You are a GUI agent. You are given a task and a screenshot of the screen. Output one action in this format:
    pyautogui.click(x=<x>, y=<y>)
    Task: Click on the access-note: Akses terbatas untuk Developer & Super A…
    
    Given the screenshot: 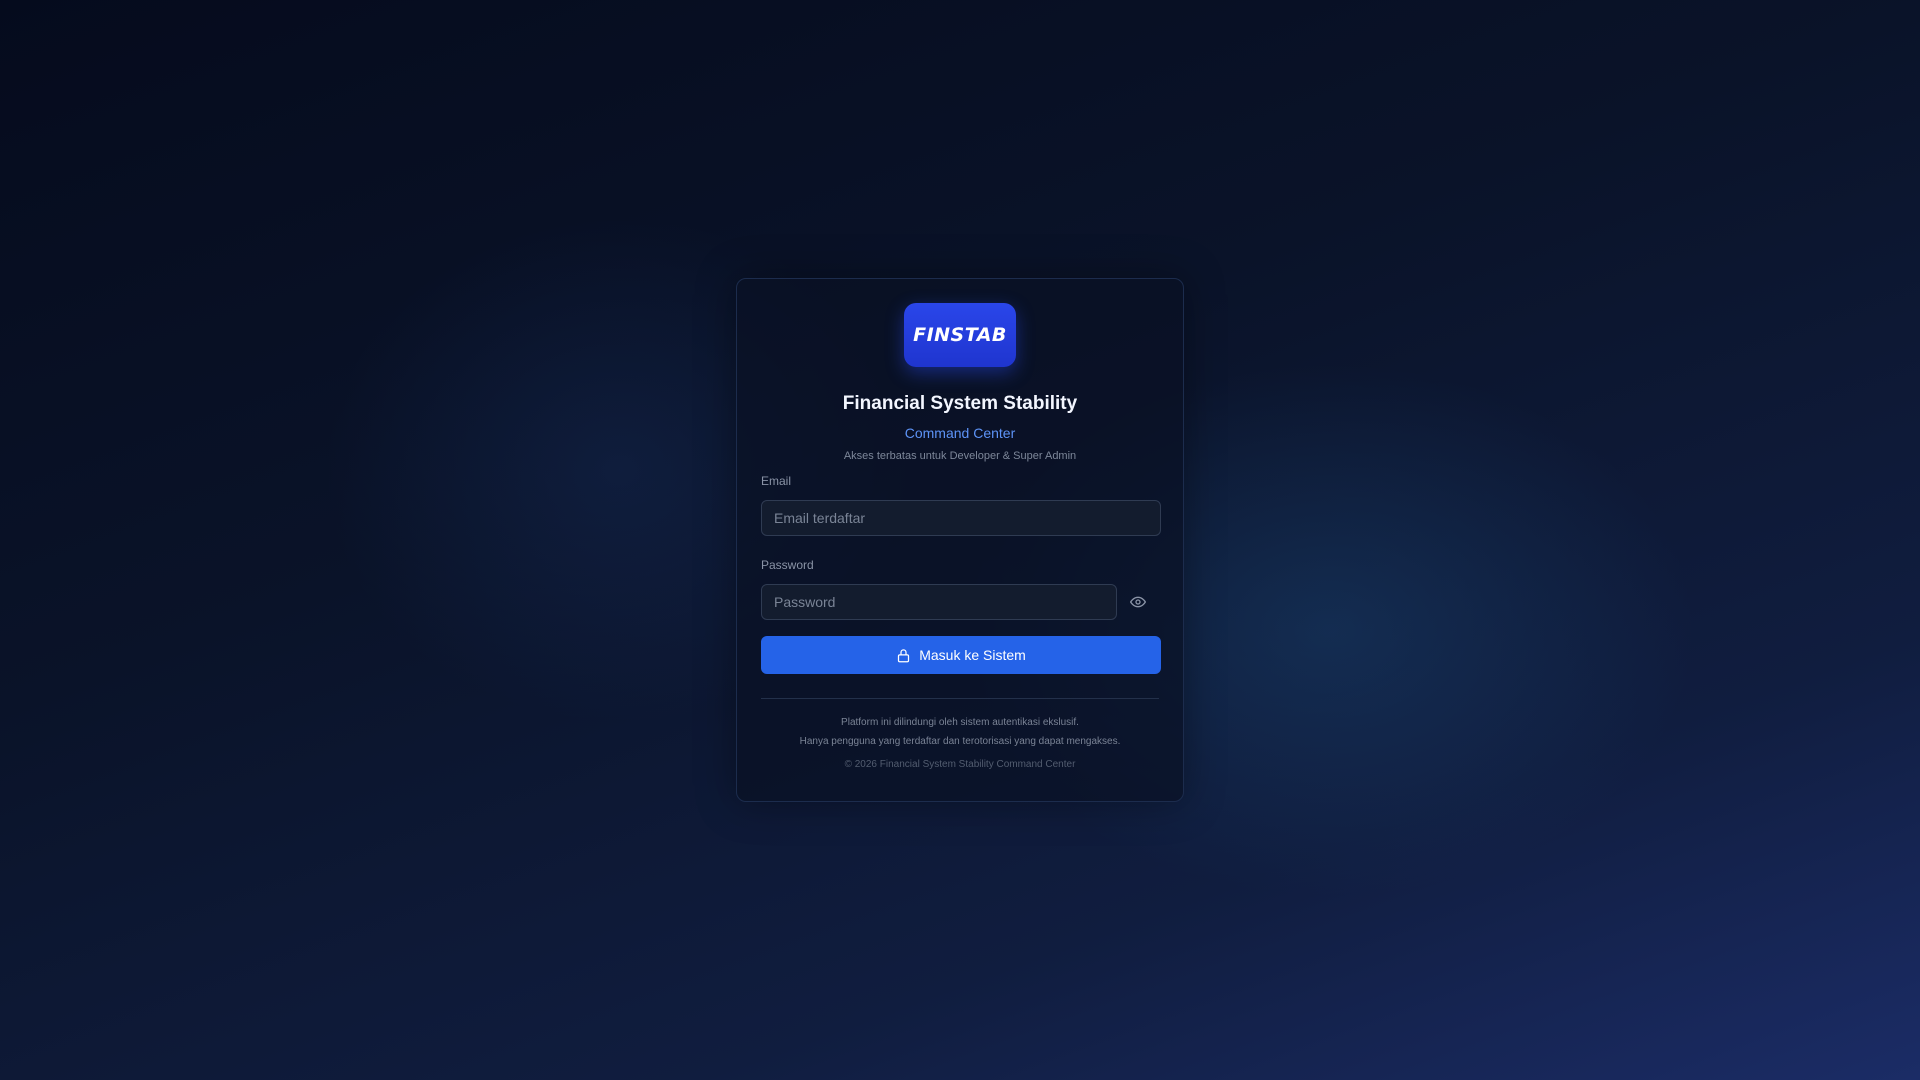 What is the action you would take?
    pyautogui.click(x=960, y=456)
    